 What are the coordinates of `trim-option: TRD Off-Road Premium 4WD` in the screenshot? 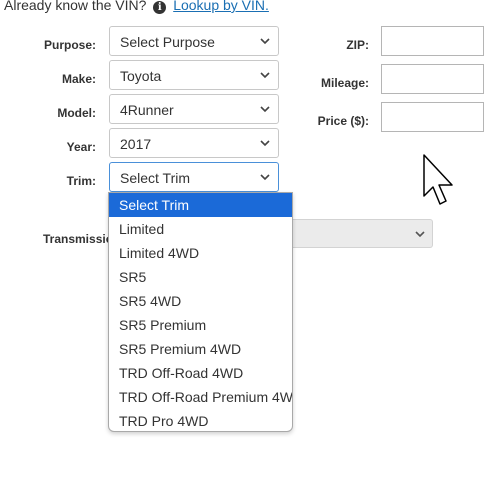 It's located at (200, 397).